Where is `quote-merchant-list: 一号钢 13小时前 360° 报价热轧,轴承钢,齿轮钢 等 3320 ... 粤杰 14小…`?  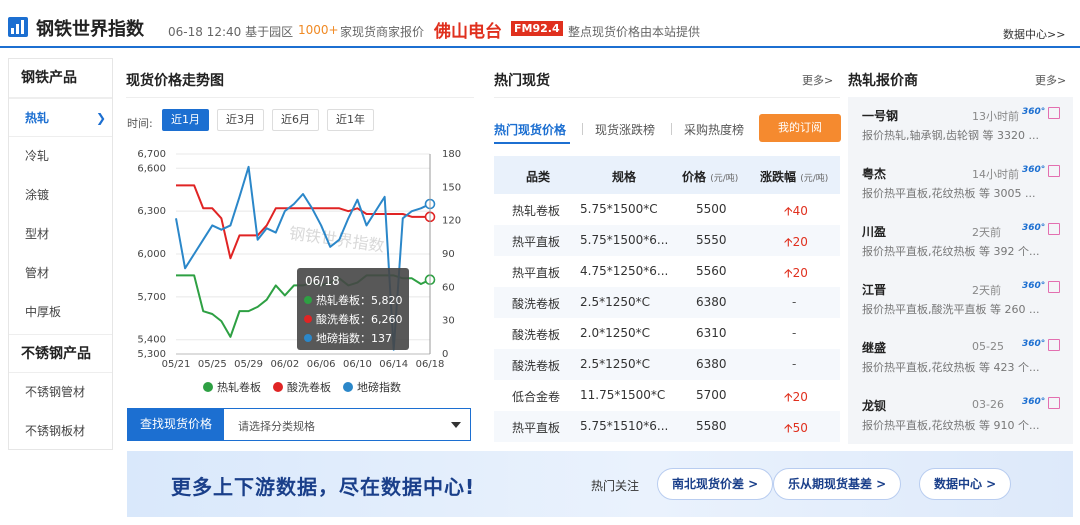 quote-merchant-list: 一号钢 13小时前 360° 报价热轧,轴承钢,齿轮钢 等 3320 ... 粤杰 14小… is located at coordinates (960, 270).